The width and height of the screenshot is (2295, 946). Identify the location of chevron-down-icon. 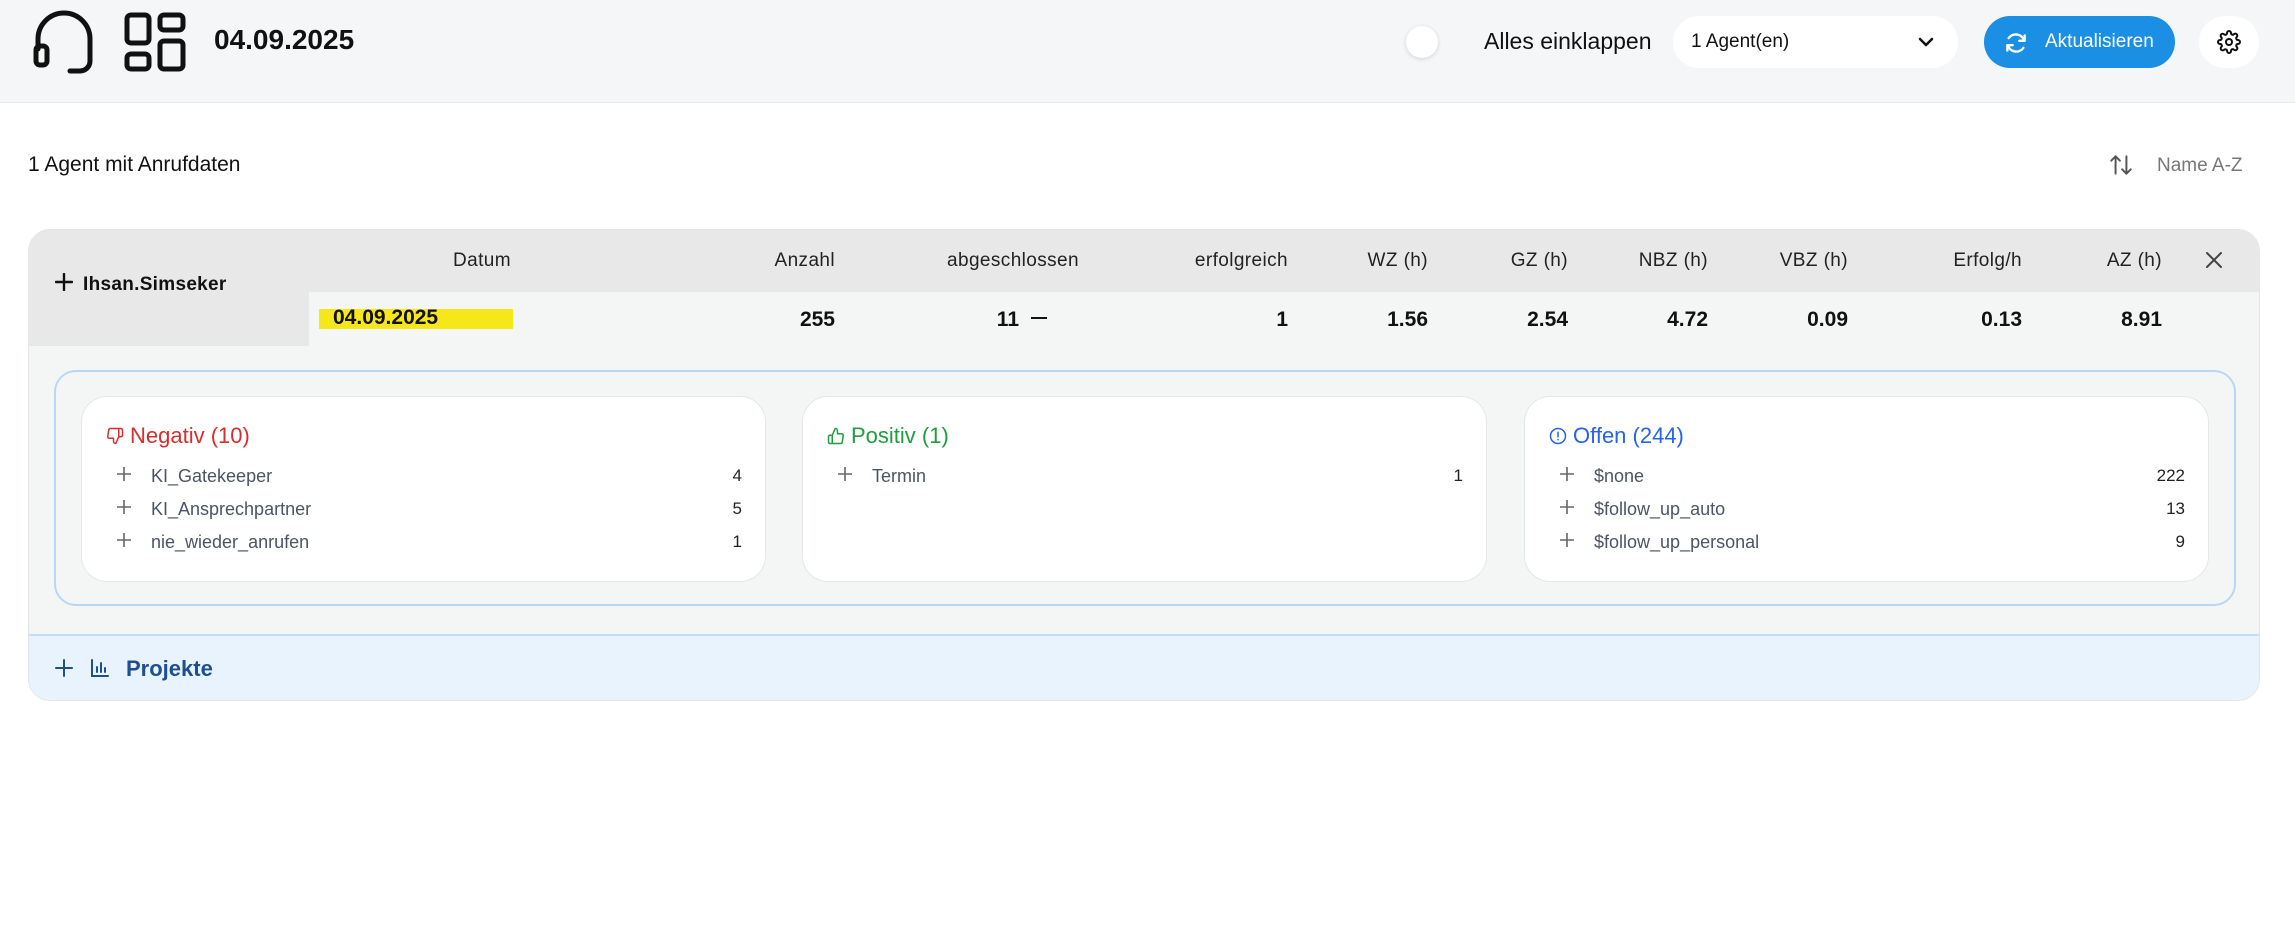
(1926, 42).